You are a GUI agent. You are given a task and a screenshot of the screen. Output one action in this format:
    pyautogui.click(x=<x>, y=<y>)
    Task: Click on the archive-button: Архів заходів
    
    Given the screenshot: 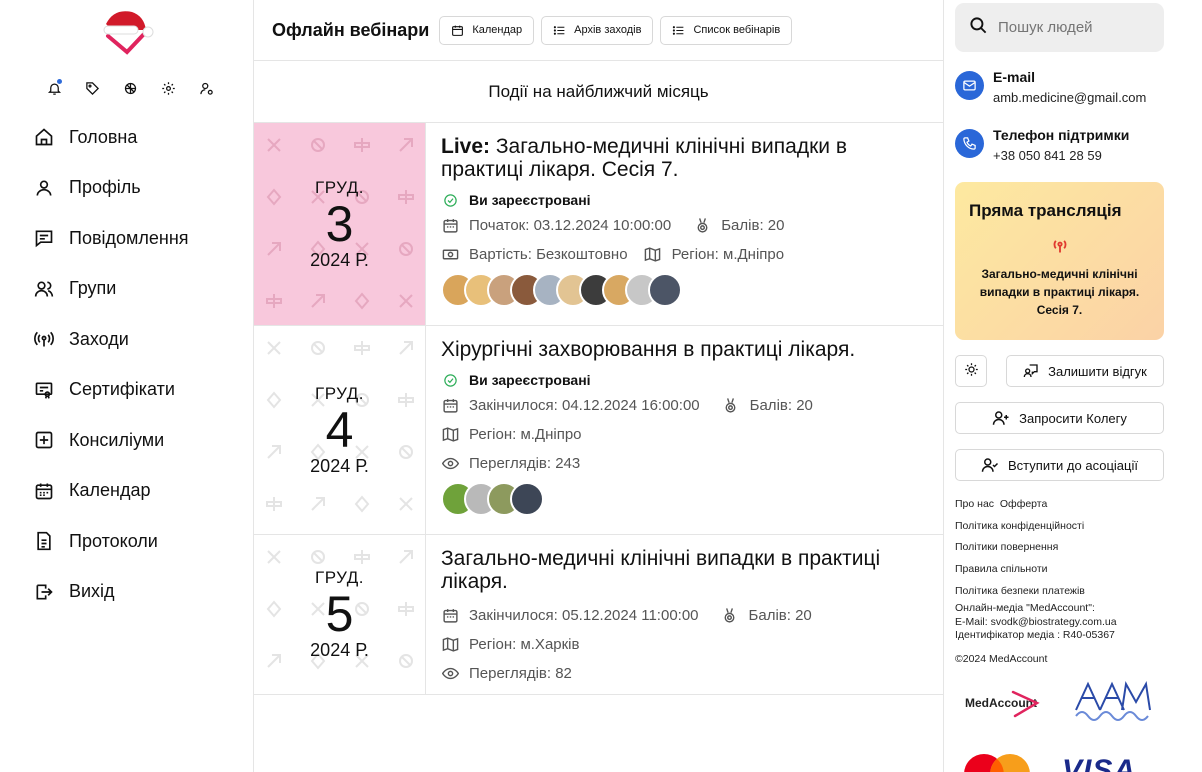 What is the action you would take?
    pyautogui.click(x=597, y=30)
    